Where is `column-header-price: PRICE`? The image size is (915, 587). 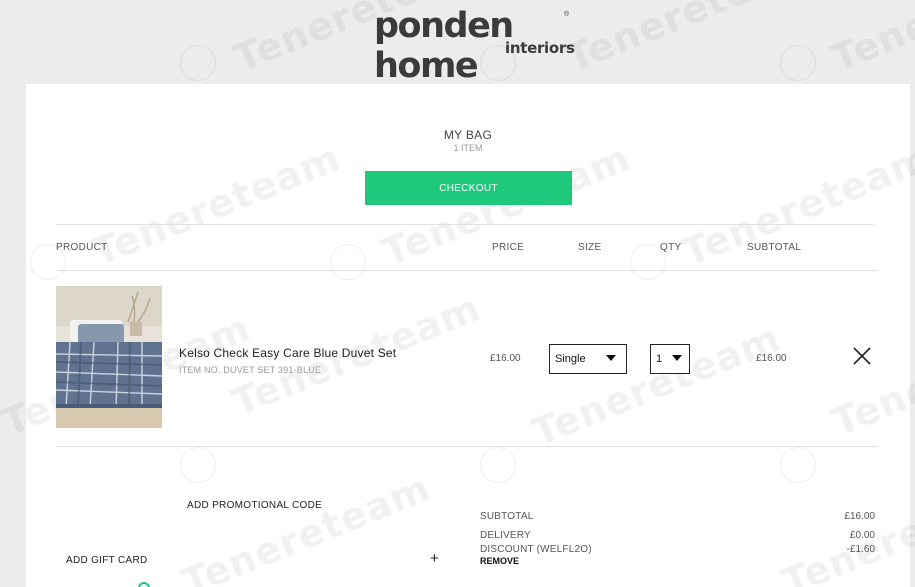 column-header-price: PRICE is located at coordinates (508, 247).